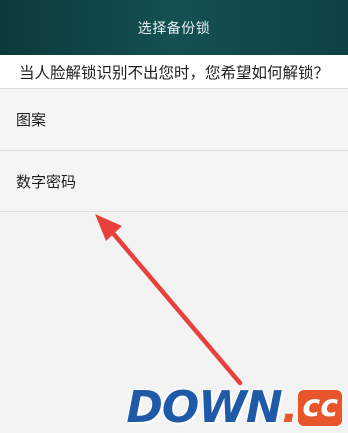  What do you see at coordinates (174, 181) in the screenshot?
I see `option-pin: 数字密码` at bounding box center [174, 181].